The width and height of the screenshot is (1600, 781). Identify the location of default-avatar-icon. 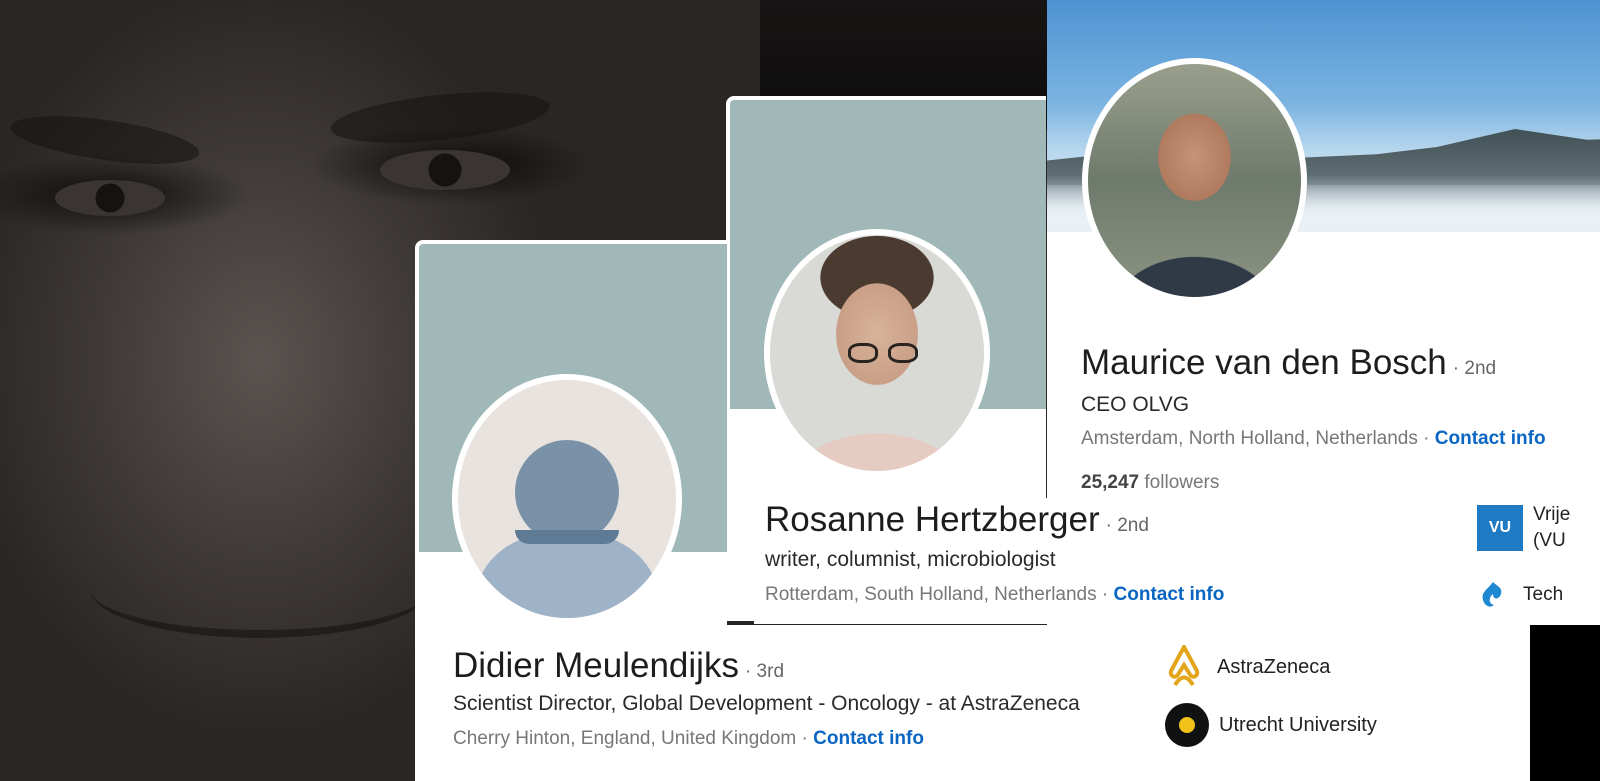
(567, 499).